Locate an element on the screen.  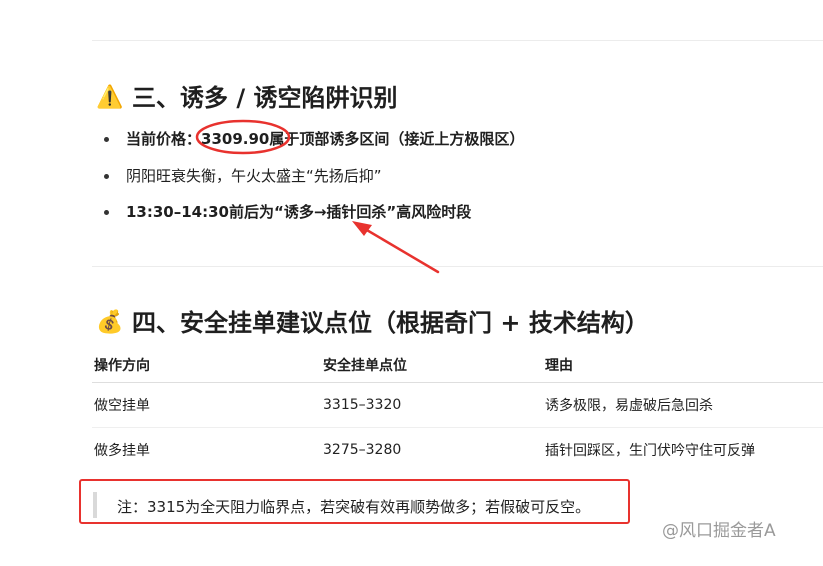
column-header-reason: 理由 is located at coordinates (683, 365).